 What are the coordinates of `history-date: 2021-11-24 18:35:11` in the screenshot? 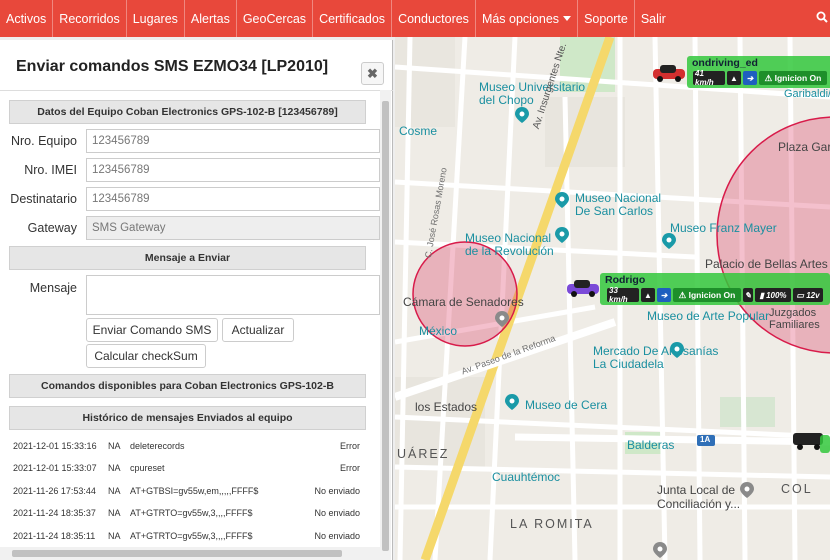 It's located at (54, 536).